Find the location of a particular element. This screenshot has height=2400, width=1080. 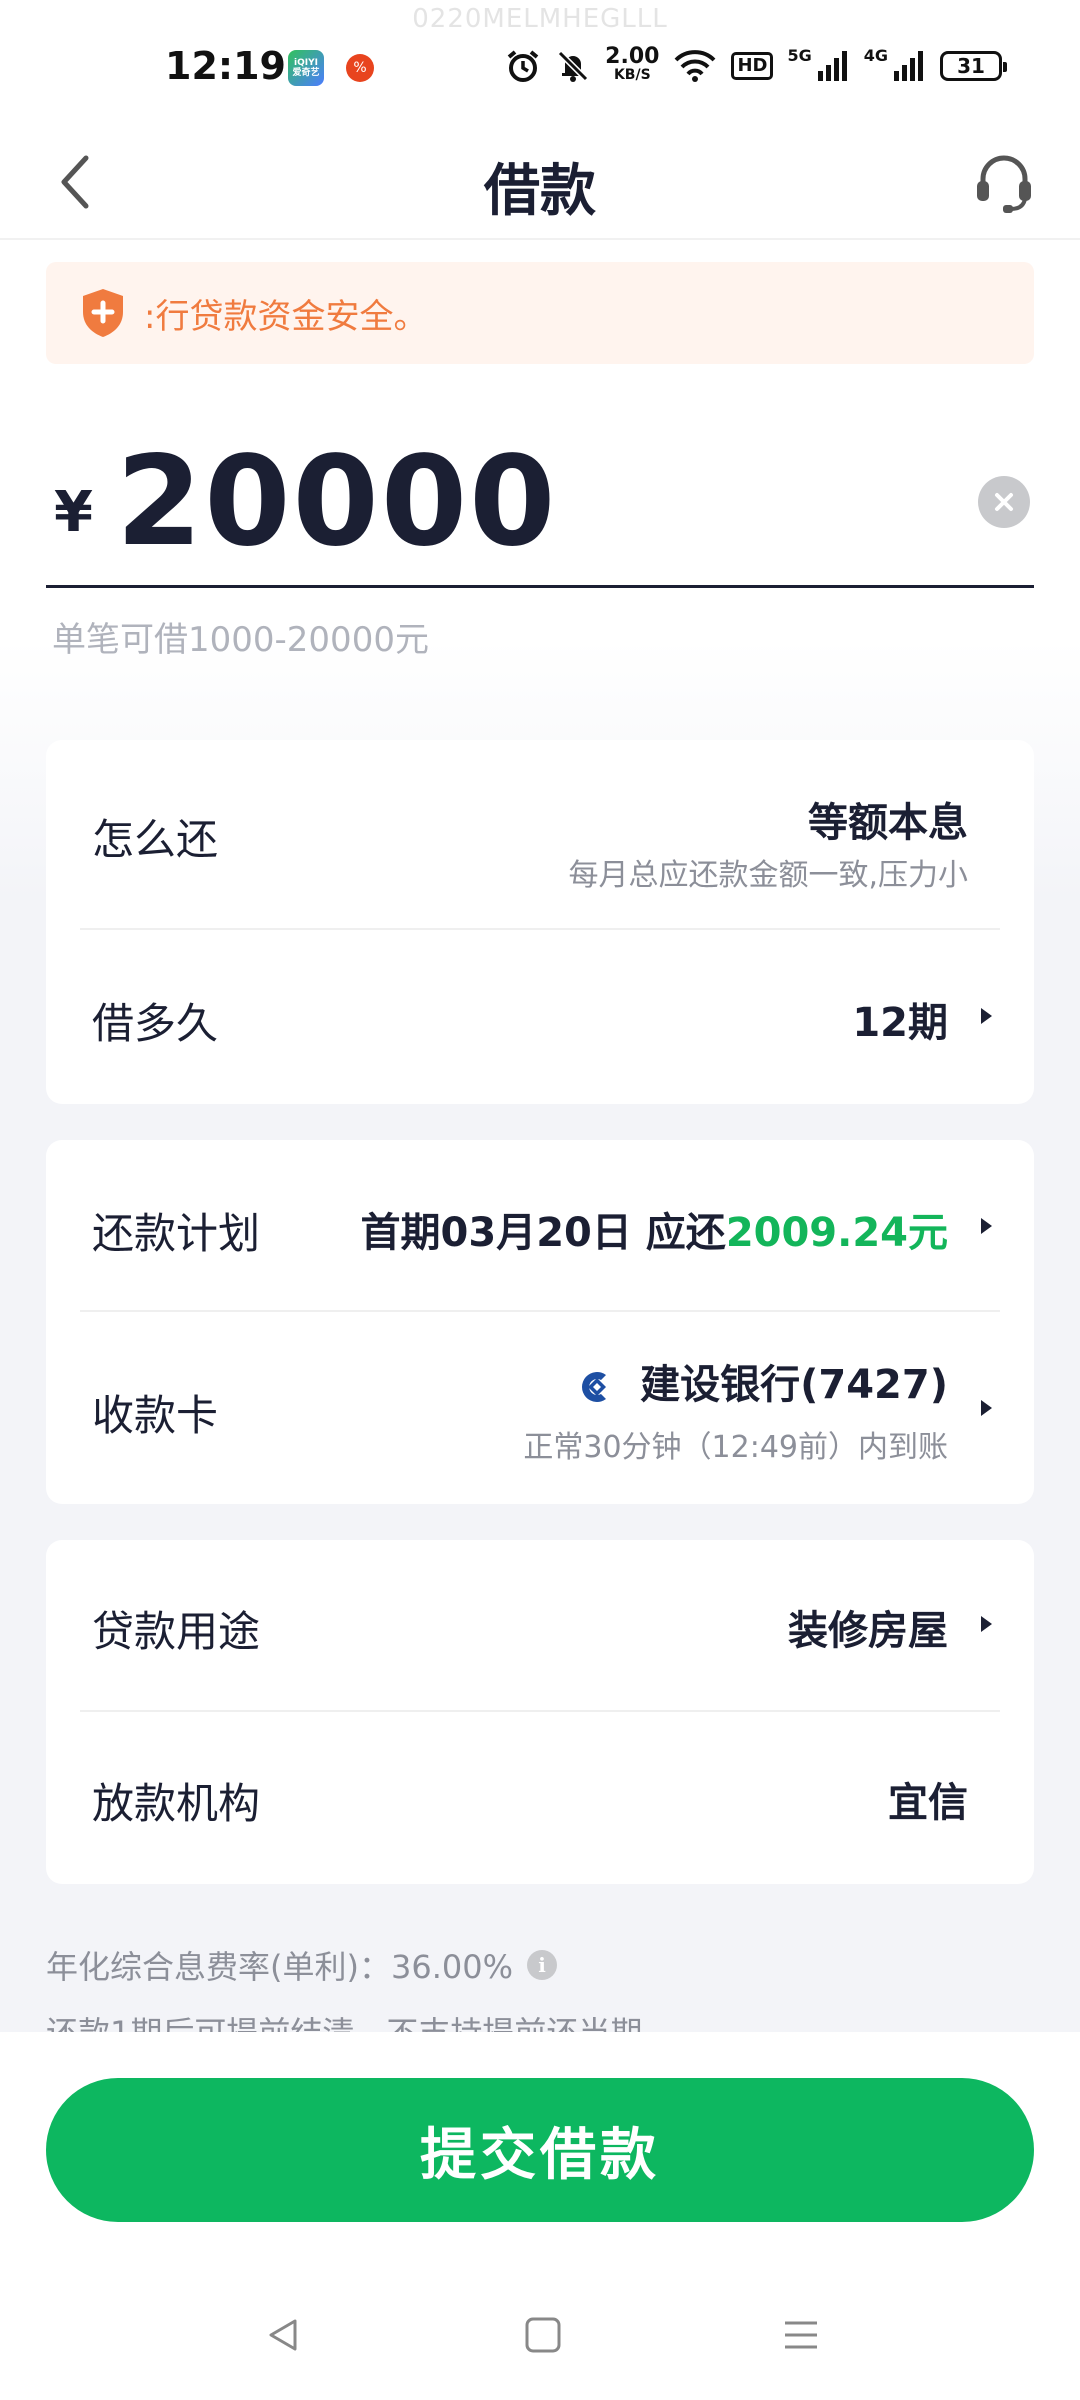

customer-service-button is located at coordinates (1004, 182).